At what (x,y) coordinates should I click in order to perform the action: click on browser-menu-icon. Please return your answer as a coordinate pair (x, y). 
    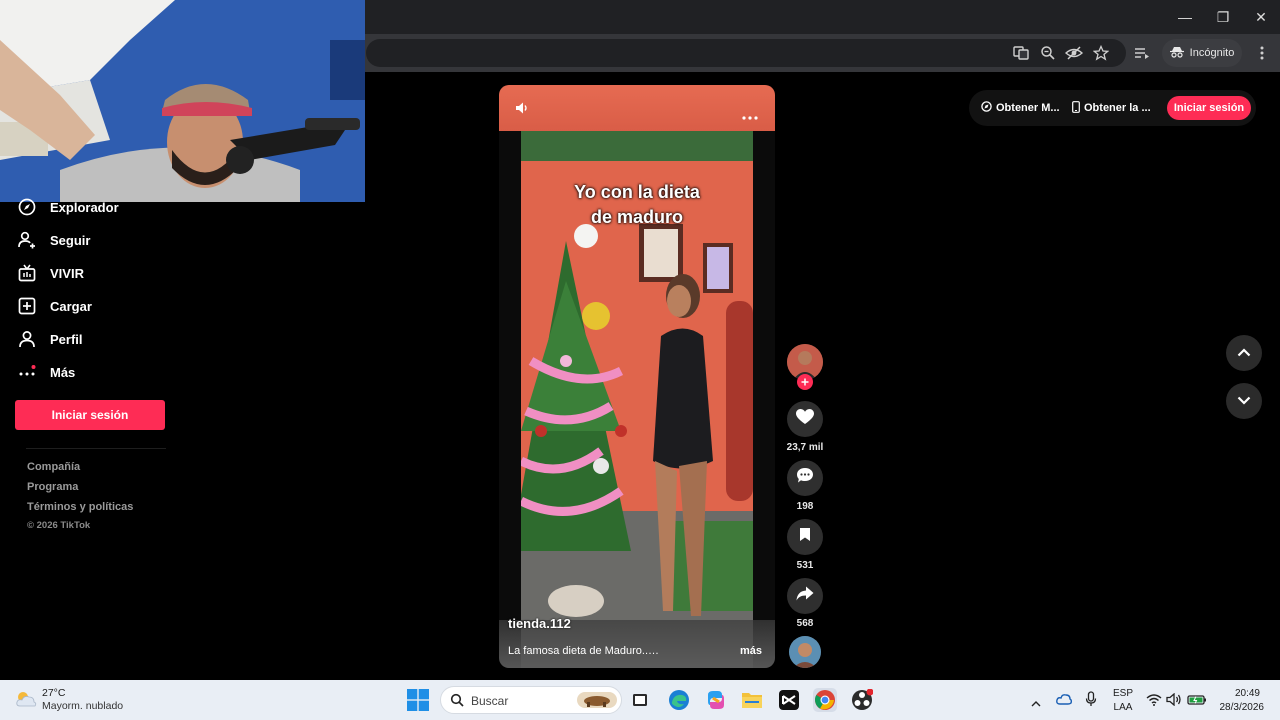
    Looking at the image, I should click on (1262, 53).